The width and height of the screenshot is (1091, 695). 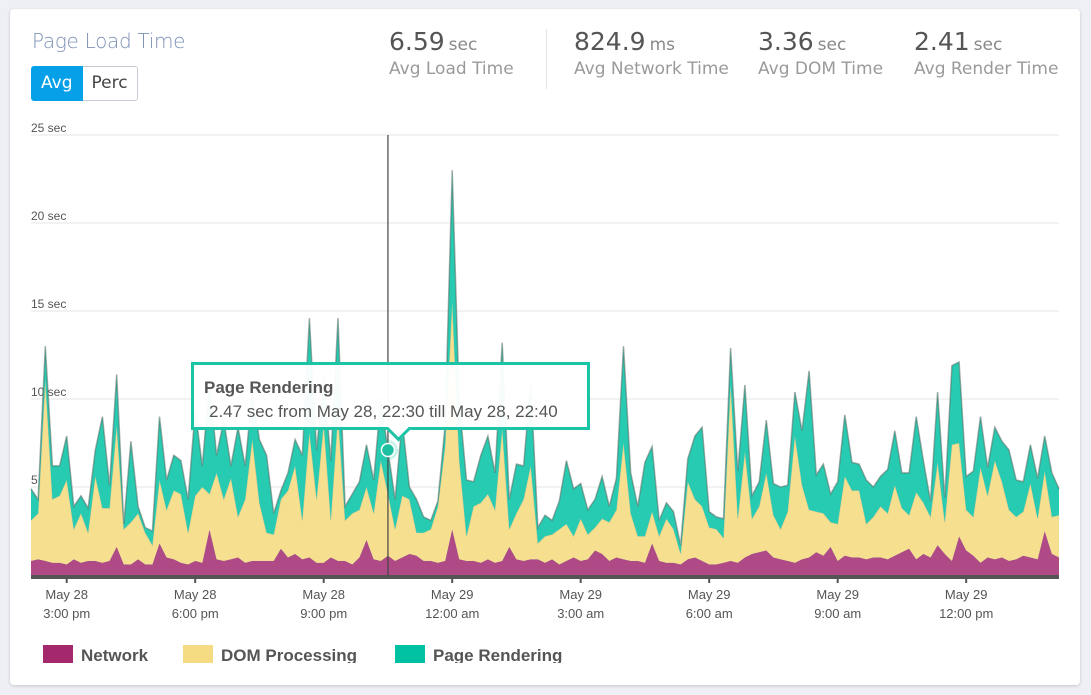 What do you see at coordinates (388, 450) in the screenshot?
I see `hover-point` at bounding box center [388, 450].